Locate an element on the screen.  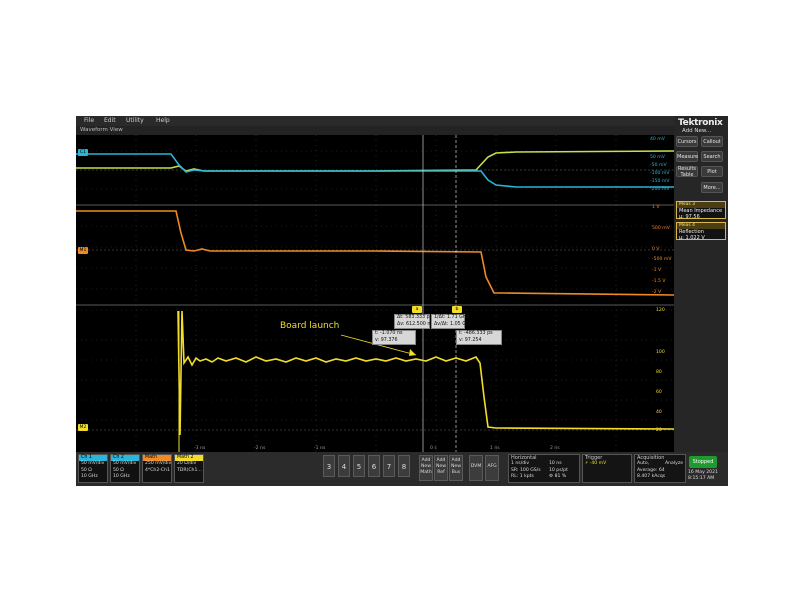
cursor-readout-line: Δv/Δt: 1.05 G/s is located at coordinates (452, 324).